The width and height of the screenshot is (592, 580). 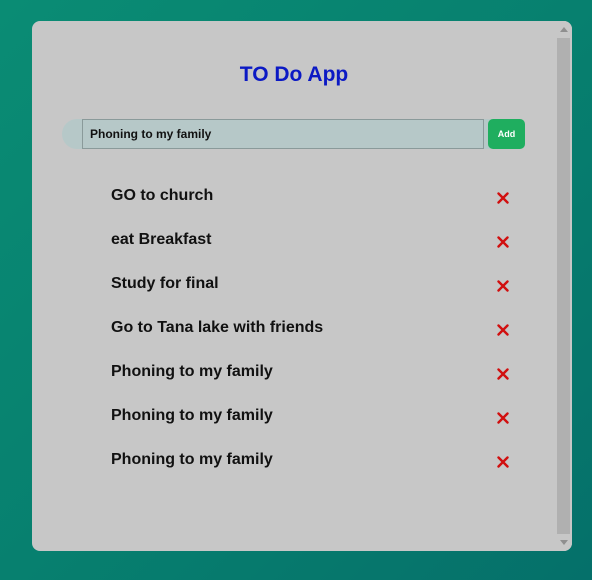 I want to click on scroll-up-arrow-icon, so click(x=564, y=29).